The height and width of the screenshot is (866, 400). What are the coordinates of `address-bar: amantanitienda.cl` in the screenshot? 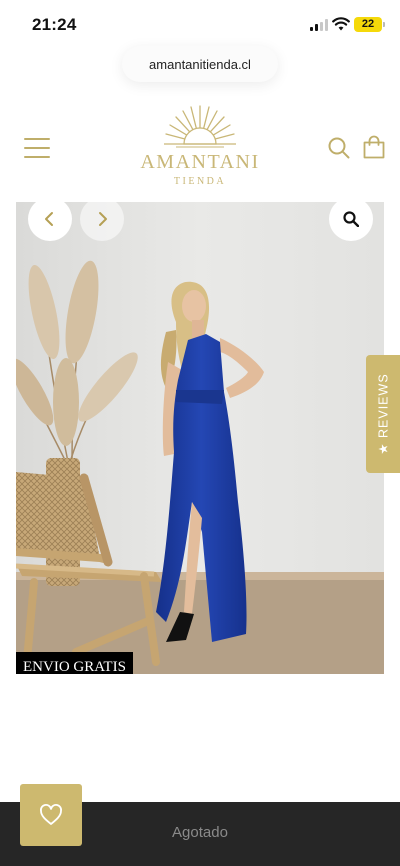 It's located at (200, 64).